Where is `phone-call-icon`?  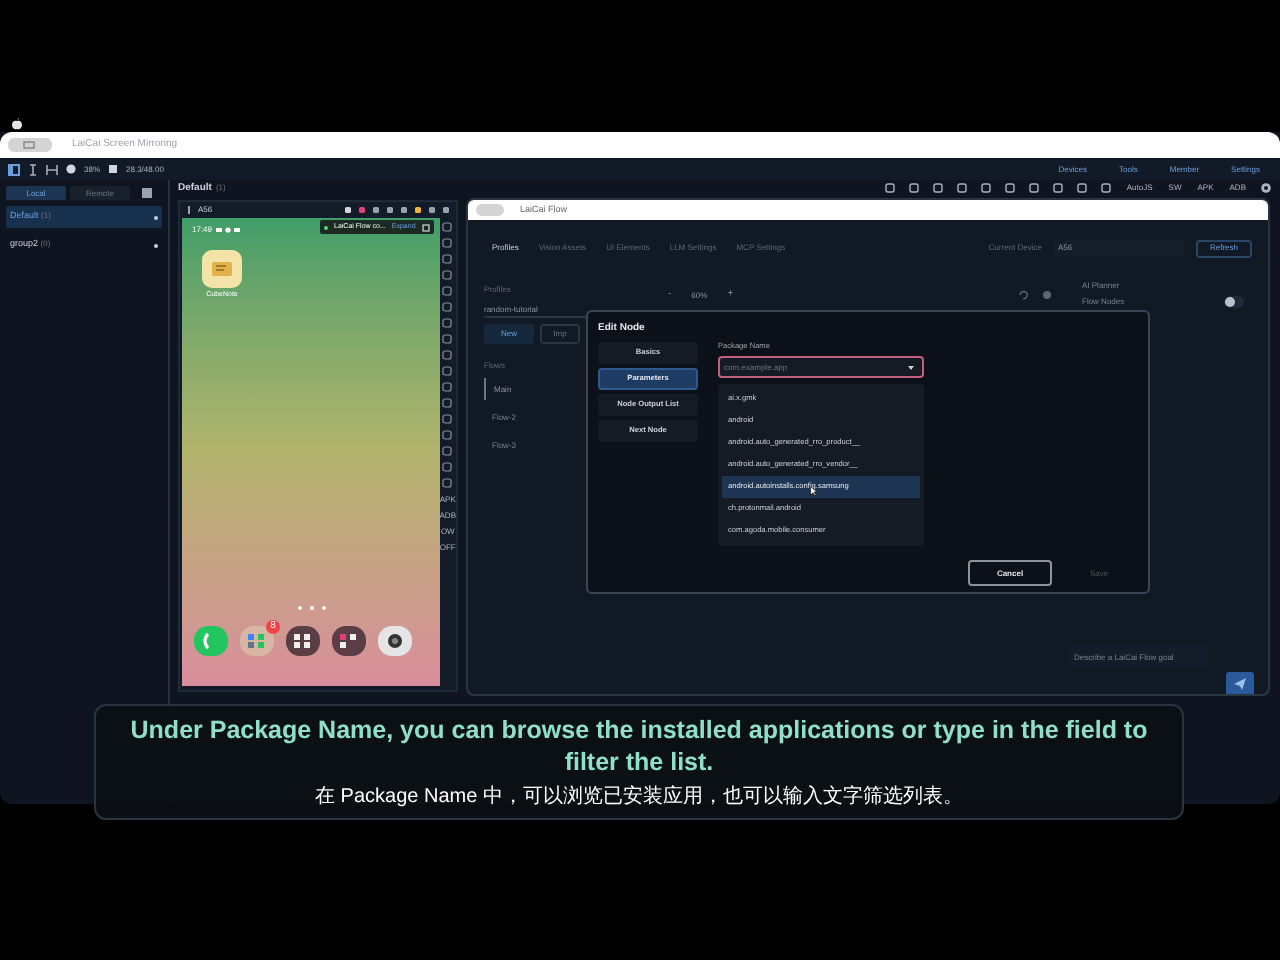
phone-call-icon is located at coordinates (211, 641).